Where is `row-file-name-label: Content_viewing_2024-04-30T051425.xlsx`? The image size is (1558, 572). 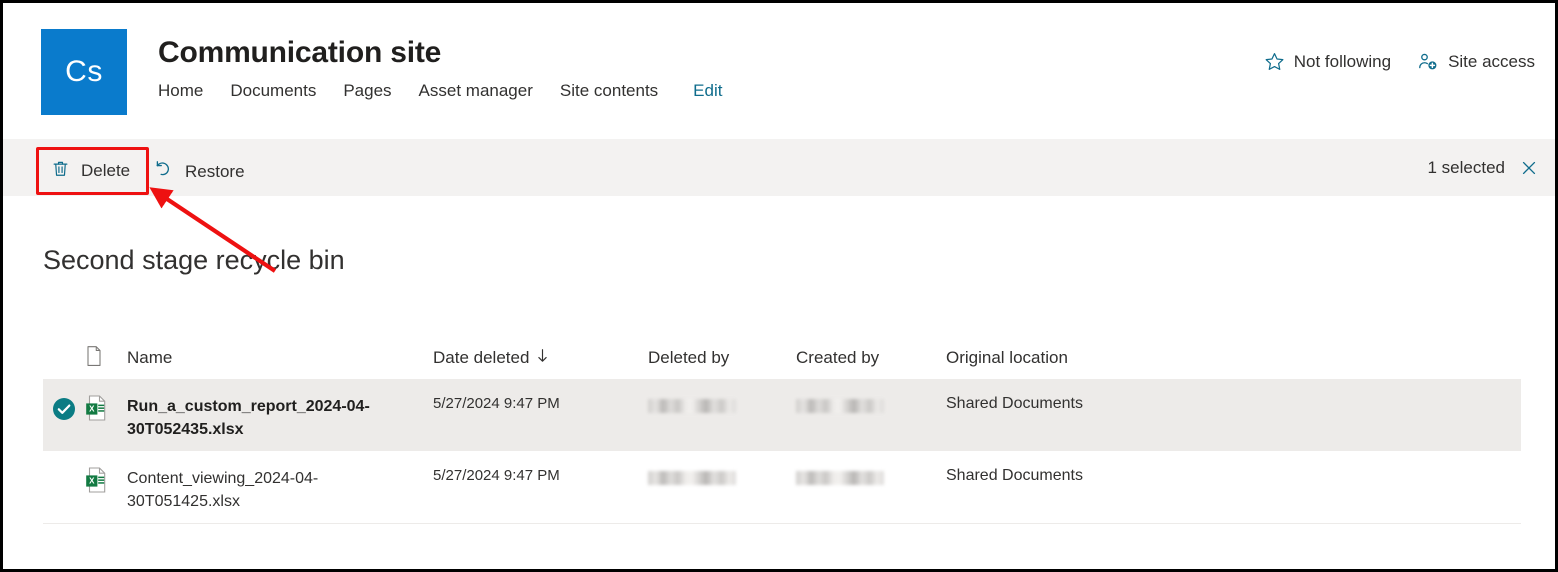
row-file-name-label: Content_viewing_2024-04-30T051425.xlsx is located at coordinates (223, 490).